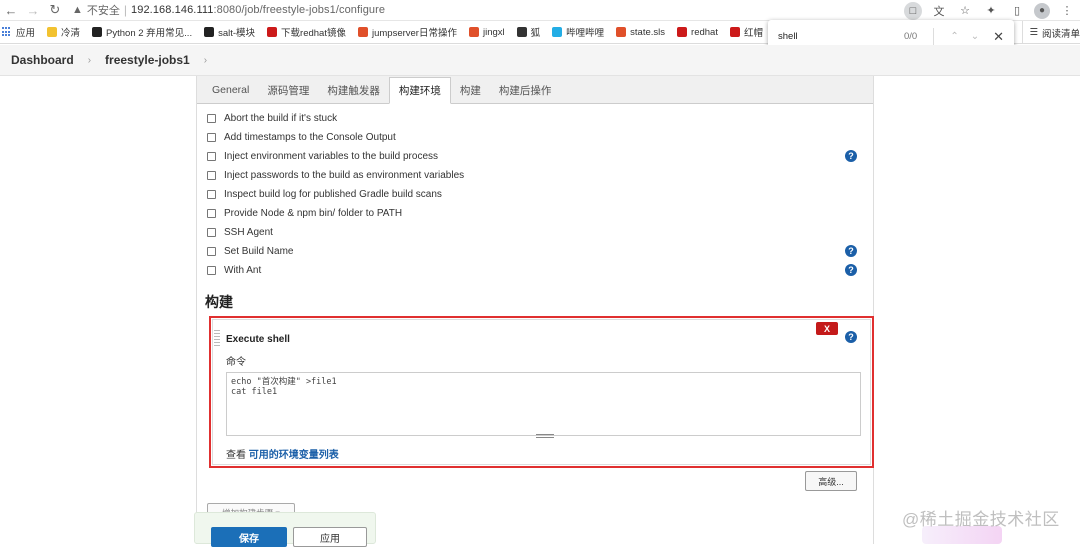 The width and height of the screenshot is (1080, 547). What do you see at coordinates (288, 90) in the screenshot?
I see `tab-1: 源码管理` at bounding box center [288, 90].